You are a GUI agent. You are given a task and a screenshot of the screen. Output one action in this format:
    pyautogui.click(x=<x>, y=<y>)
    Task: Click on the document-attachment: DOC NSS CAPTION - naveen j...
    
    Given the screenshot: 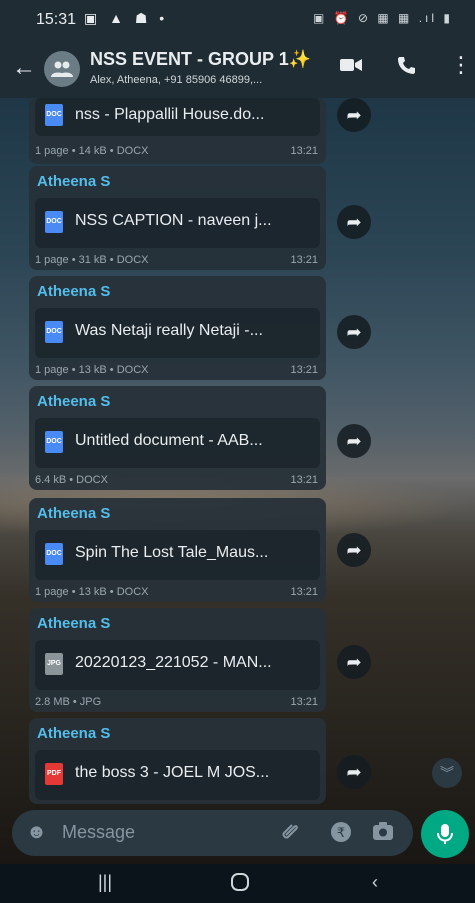 What is the action you would take?
    pyautogui.click(x=177, y=223)
    